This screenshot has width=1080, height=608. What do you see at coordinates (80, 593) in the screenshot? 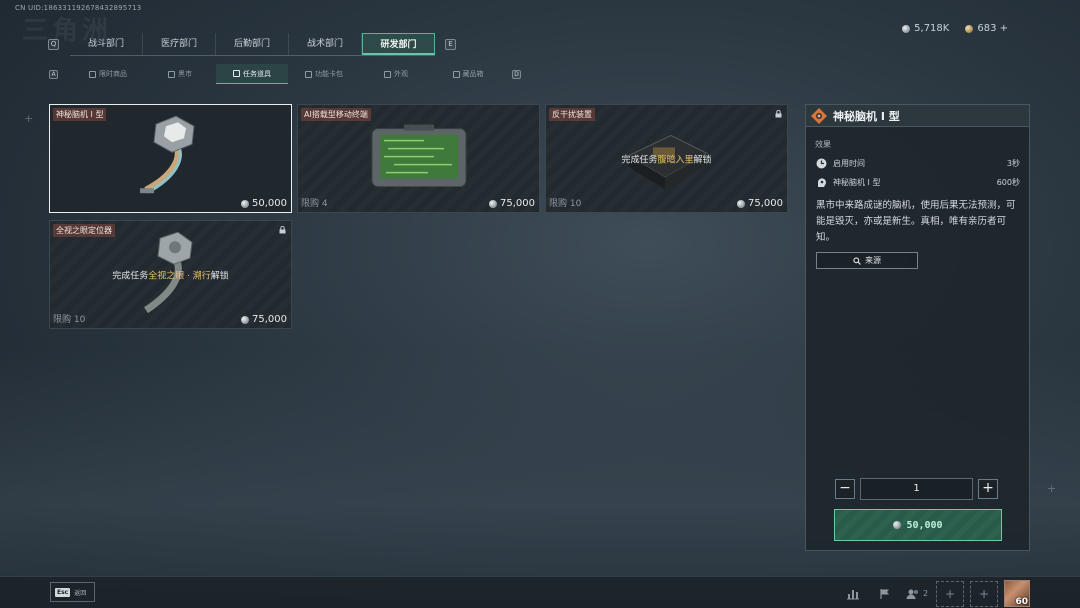
I see `back-label: 返回` at bounding box center [80, 593].